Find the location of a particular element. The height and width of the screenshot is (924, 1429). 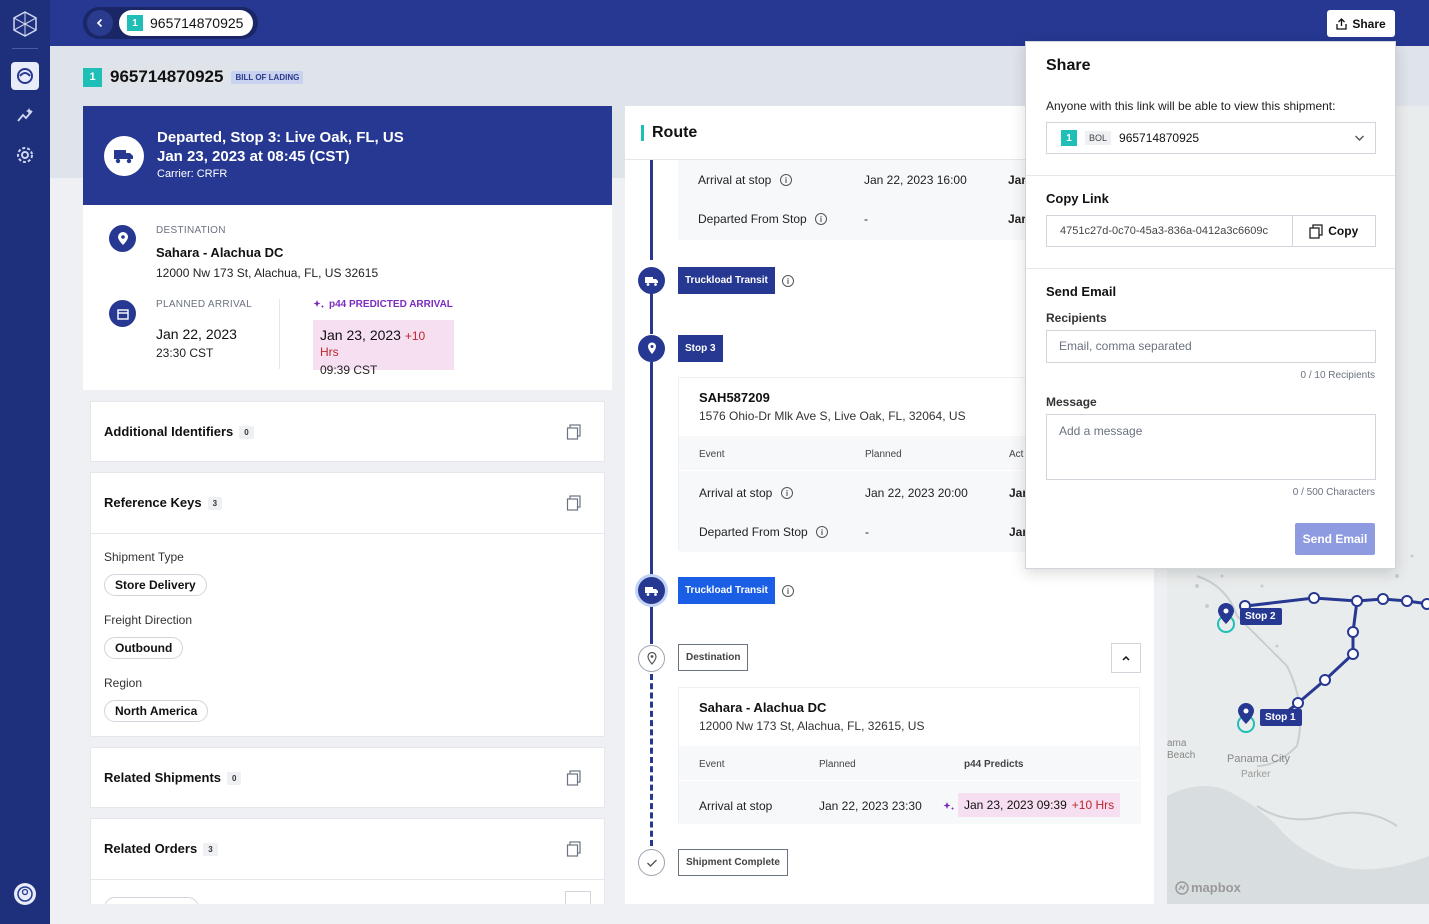

map-place-label: Panama City is located at coordinates (1258, 759).